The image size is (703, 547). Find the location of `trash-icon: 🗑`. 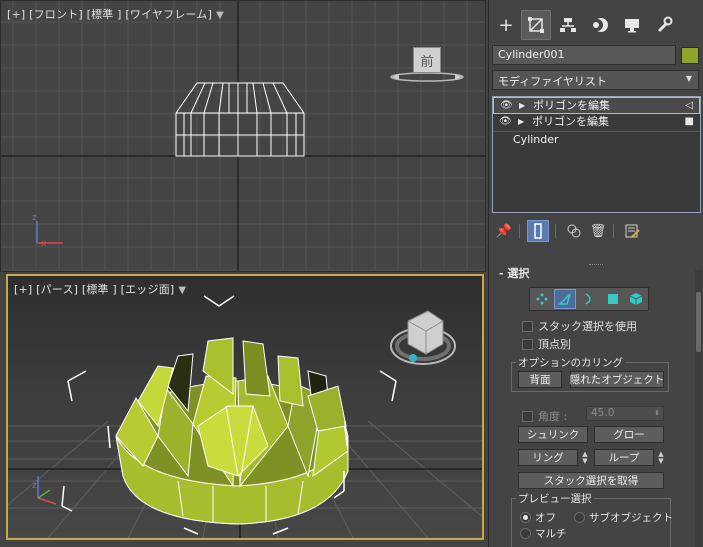

trash-icon: 🗑 is located at coordinates (598, 231).